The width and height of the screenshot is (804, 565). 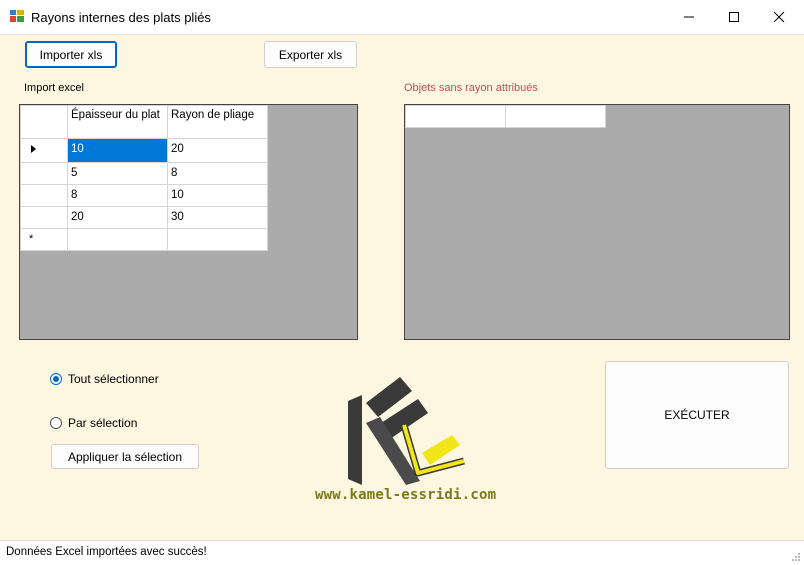 I want to click on header-row, so click(x=505, y=116).